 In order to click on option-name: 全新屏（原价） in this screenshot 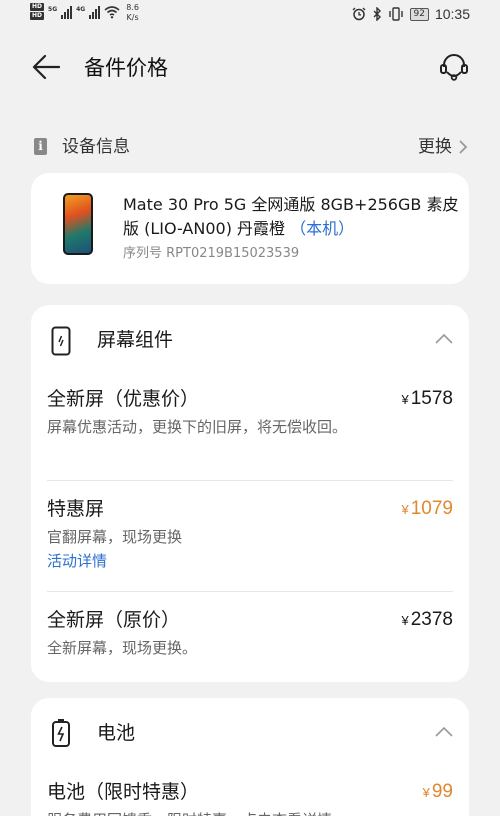, I will do `click(114, 620)`.